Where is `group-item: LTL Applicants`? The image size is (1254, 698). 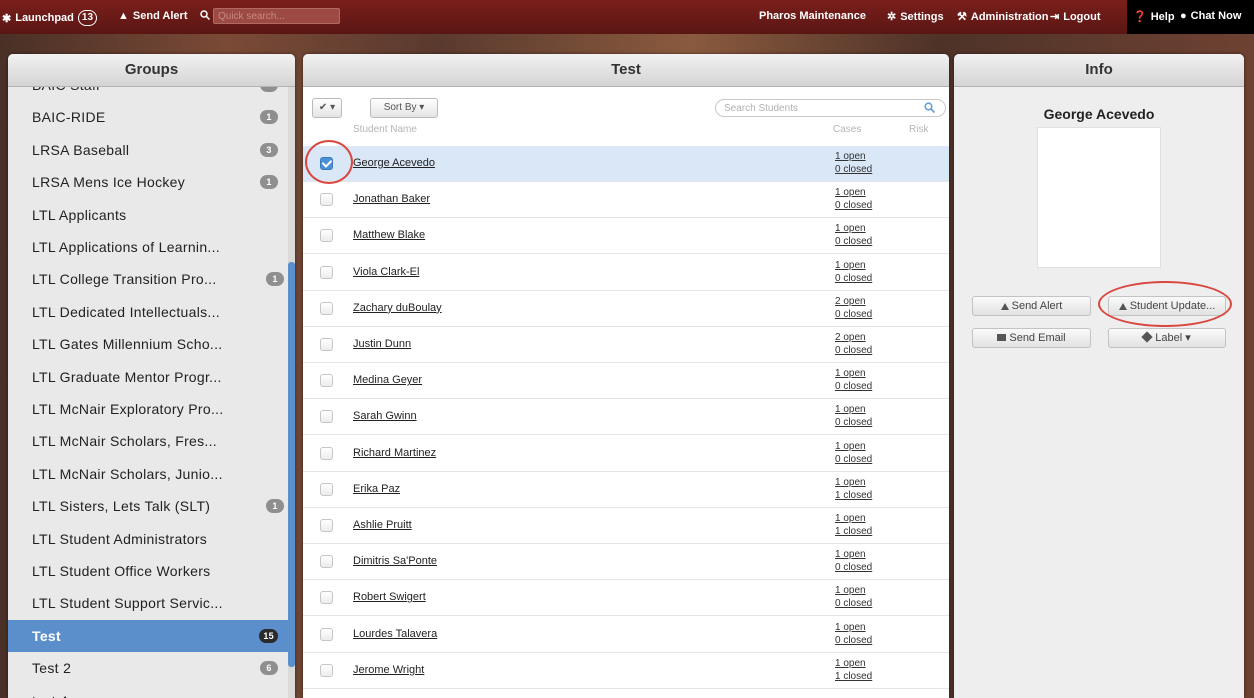 group-item: LTL Applicants is located at coordinates (148, 215).